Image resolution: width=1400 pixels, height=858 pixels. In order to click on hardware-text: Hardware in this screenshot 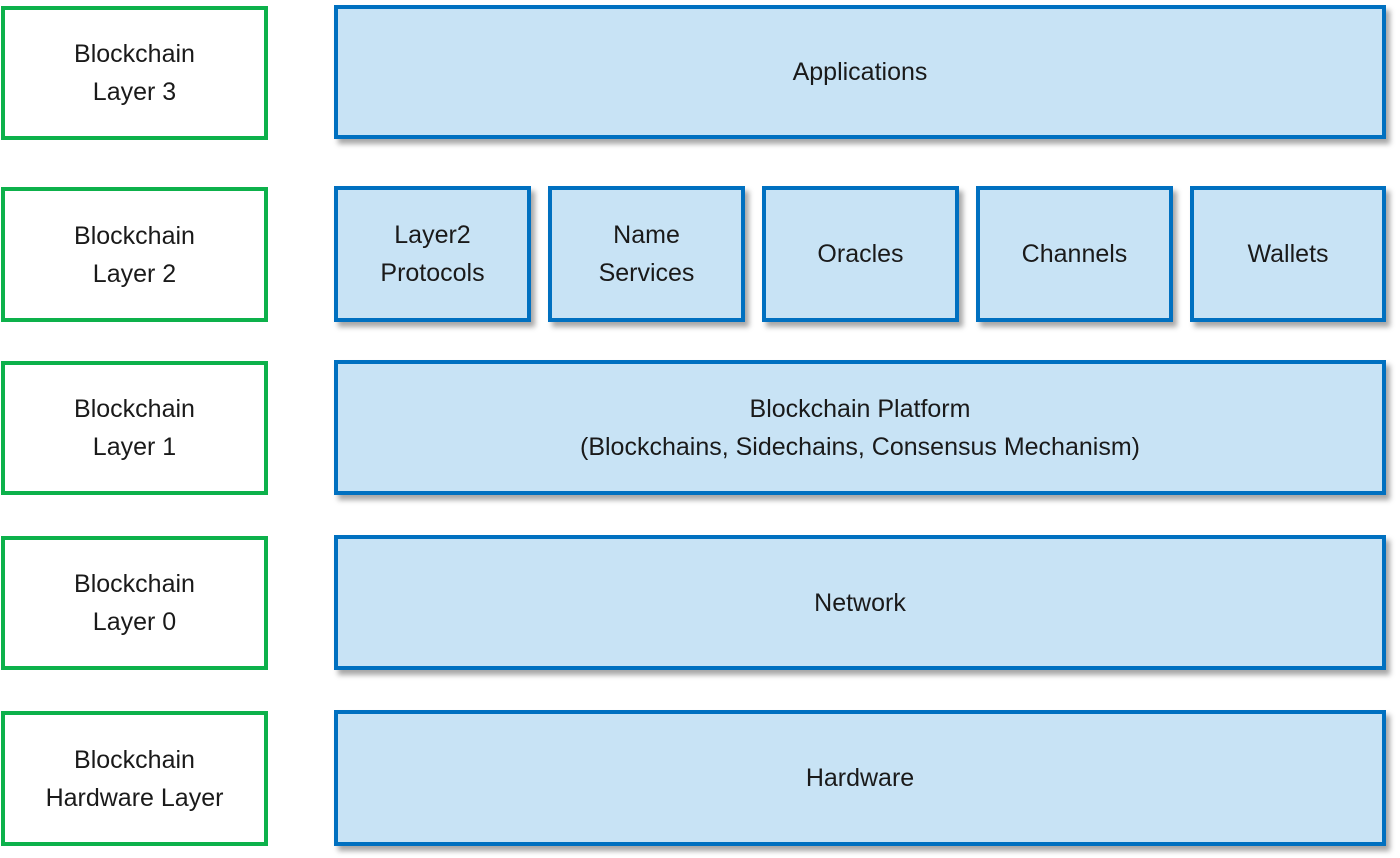, I will do `click(860, 778)`.